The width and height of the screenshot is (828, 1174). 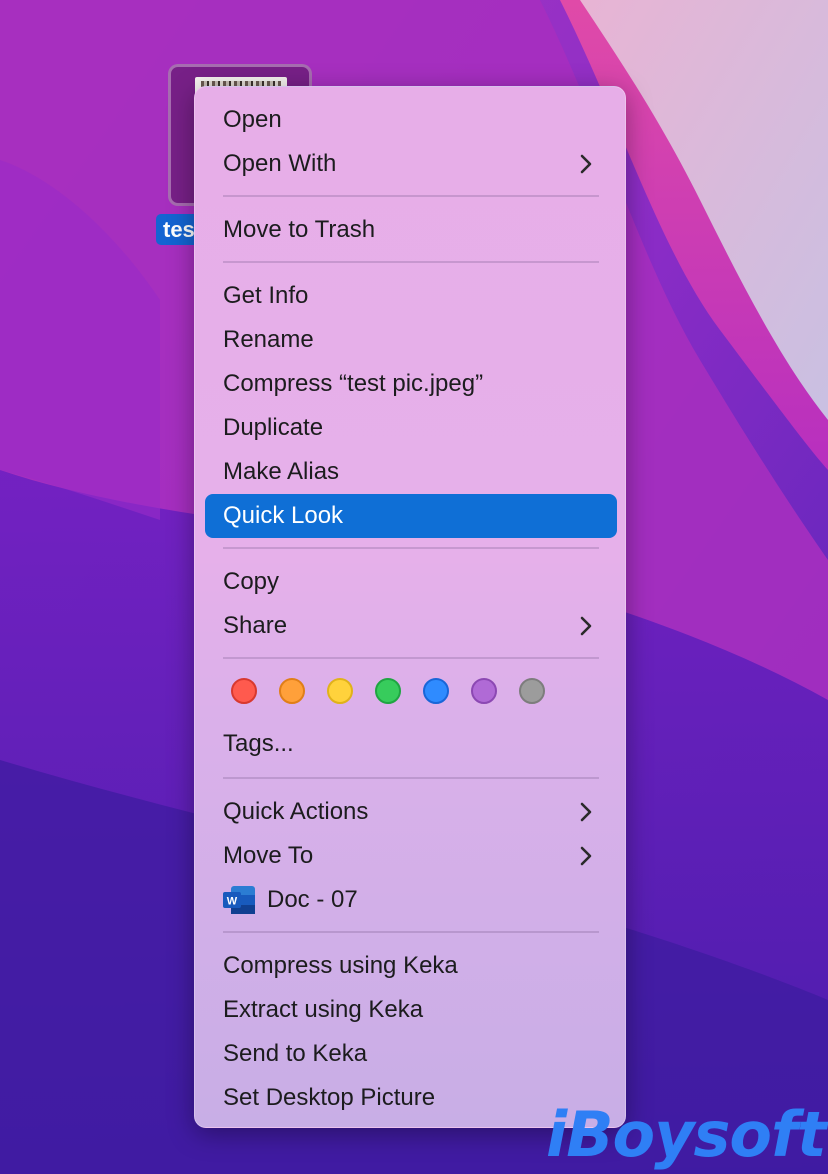 I want to click on menu-item-move-to-trash: Move to Trash, so click(x=411, y=230).